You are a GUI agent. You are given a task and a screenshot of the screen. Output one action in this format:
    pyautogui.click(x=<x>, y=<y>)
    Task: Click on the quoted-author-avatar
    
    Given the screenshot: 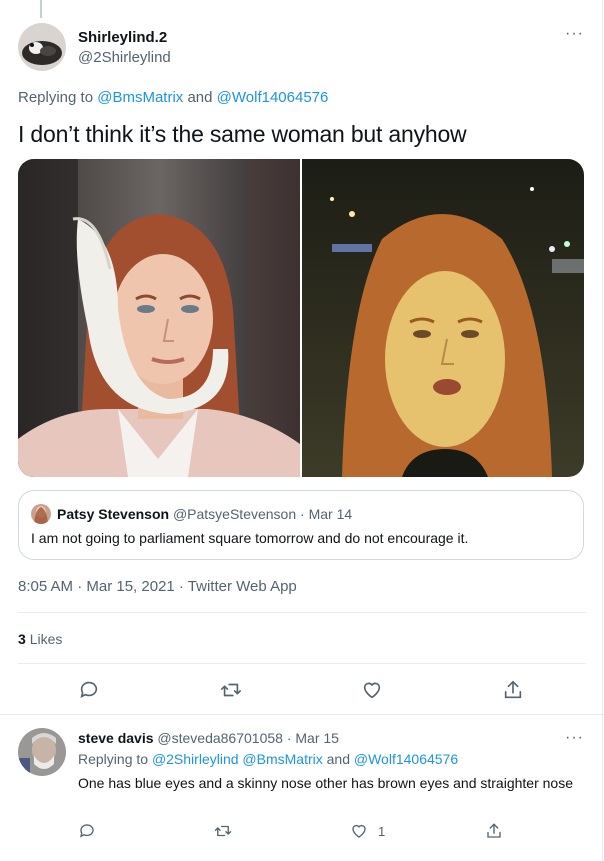 What is the action you would take?
    pyautogui.click(x=41, y=514)
    